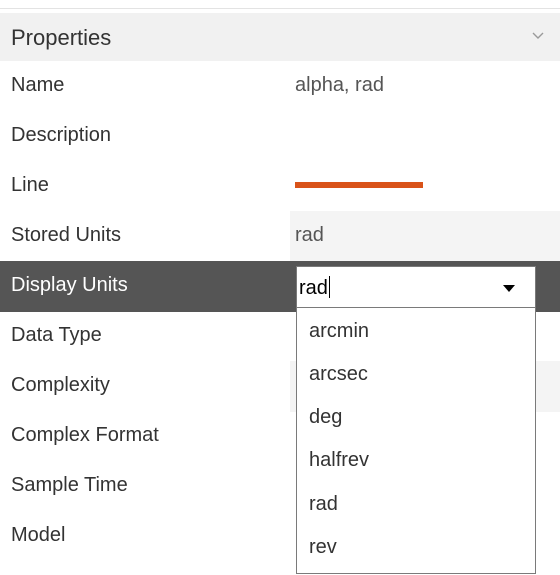 This screenshot has width=560, height=575. I want to click on dropdown-option-rad: rad, so click(416, 504).